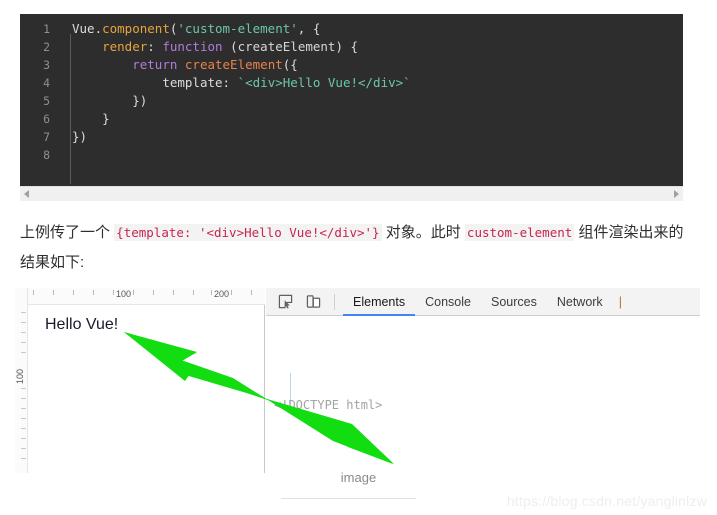  I want to click on code-gutter-divider, so click(70, 109).